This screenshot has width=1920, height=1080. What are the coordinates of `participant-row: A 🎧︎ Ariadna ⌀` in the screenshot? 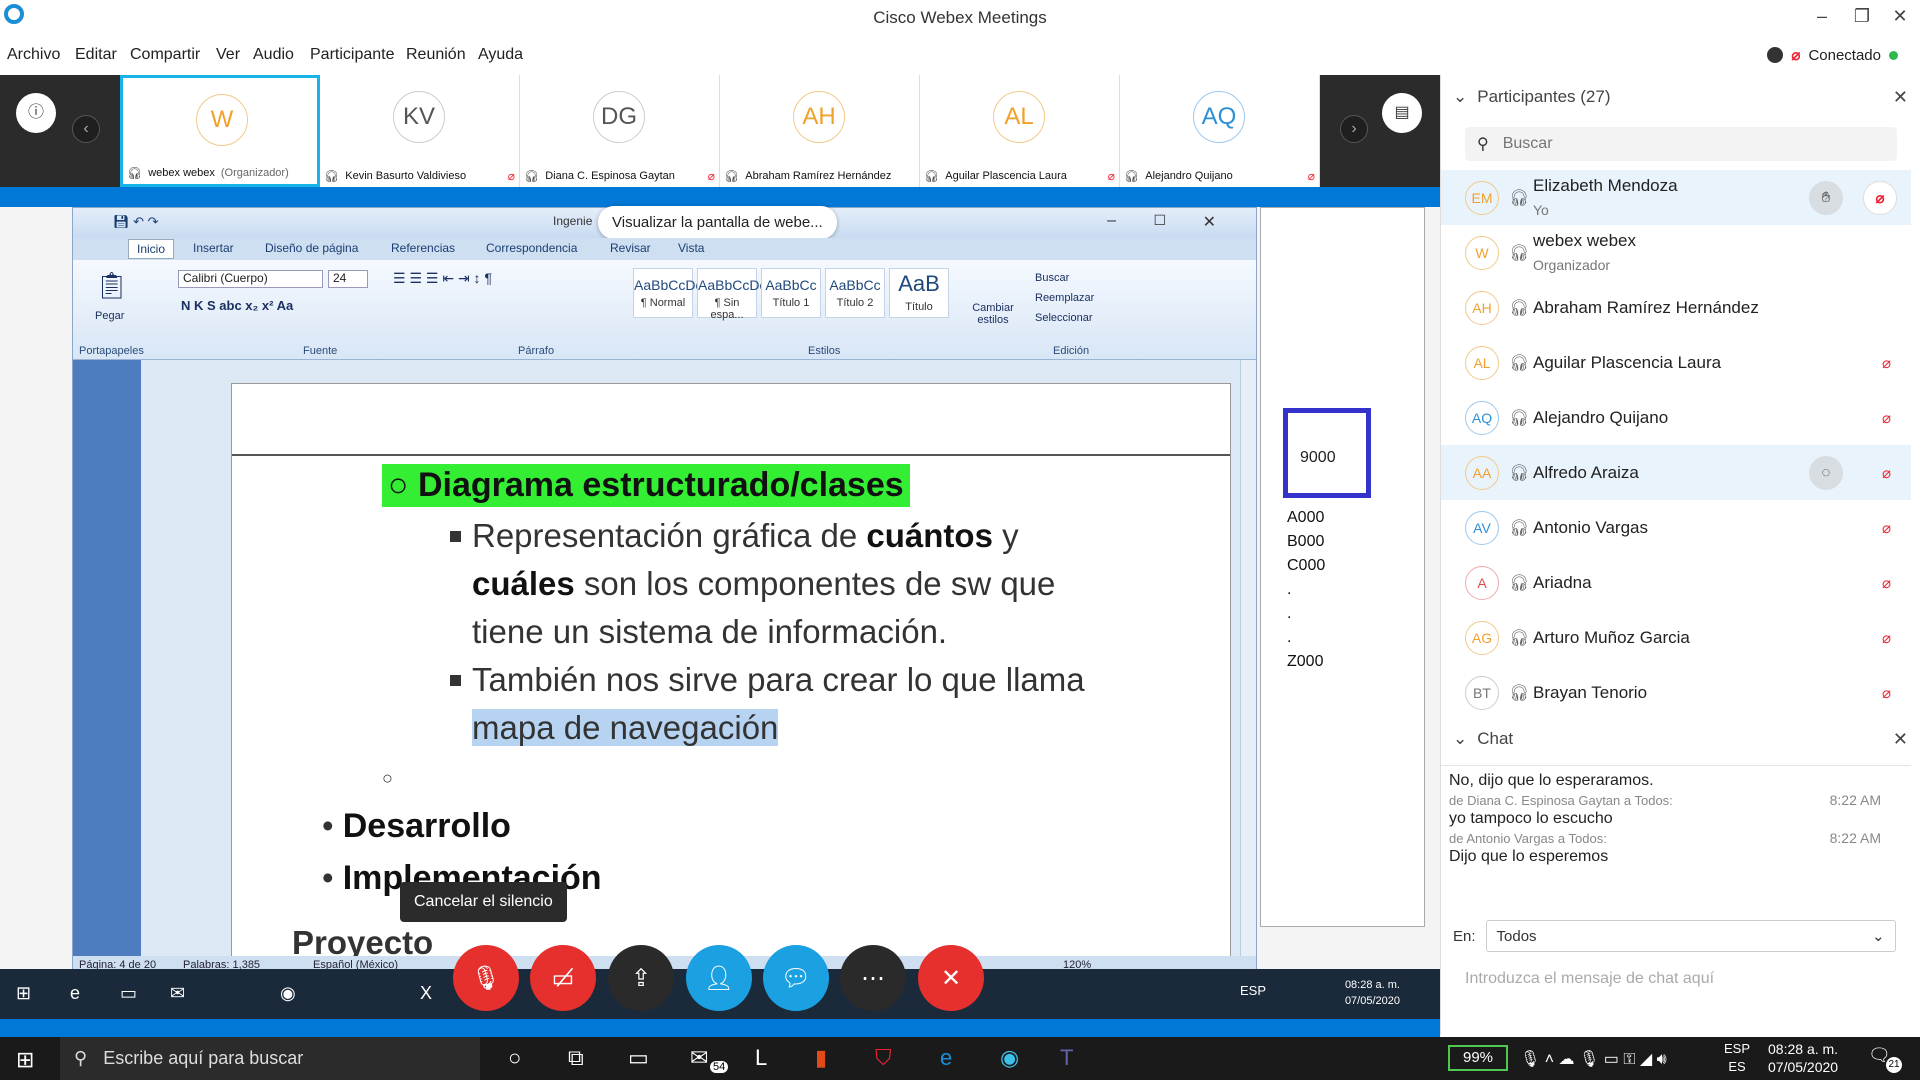 It's located at (1676, 582).